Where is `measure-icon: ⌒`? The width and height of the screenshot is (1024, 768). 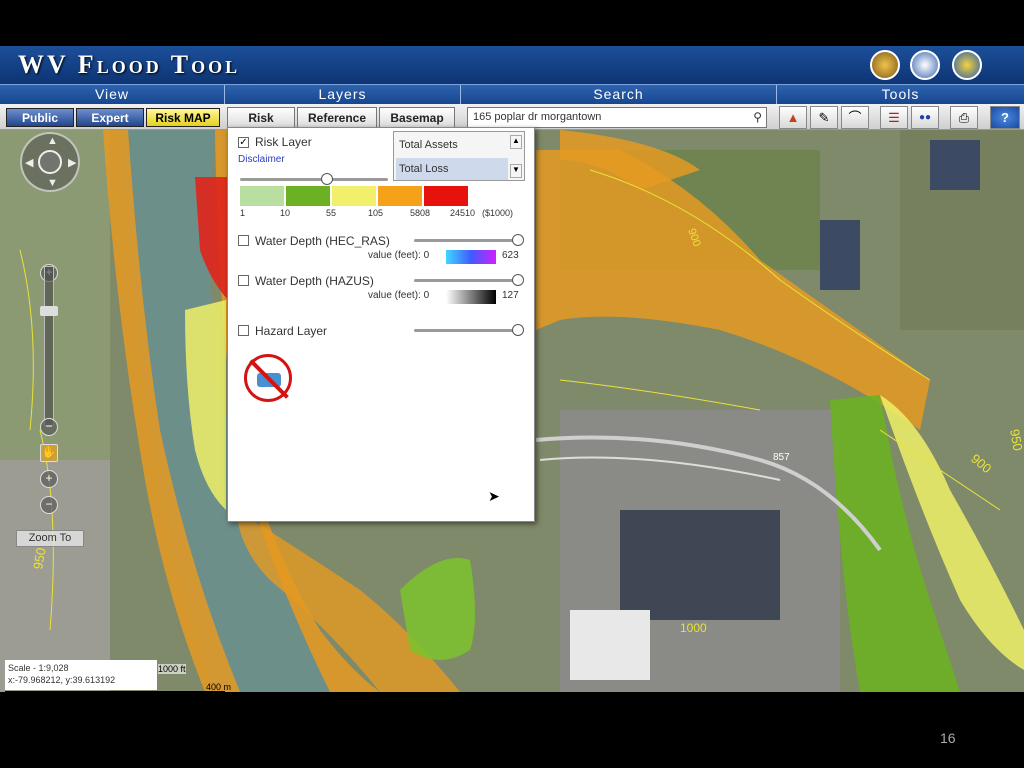 measure-icon: ⌒ is located at coordinates (855, 117).